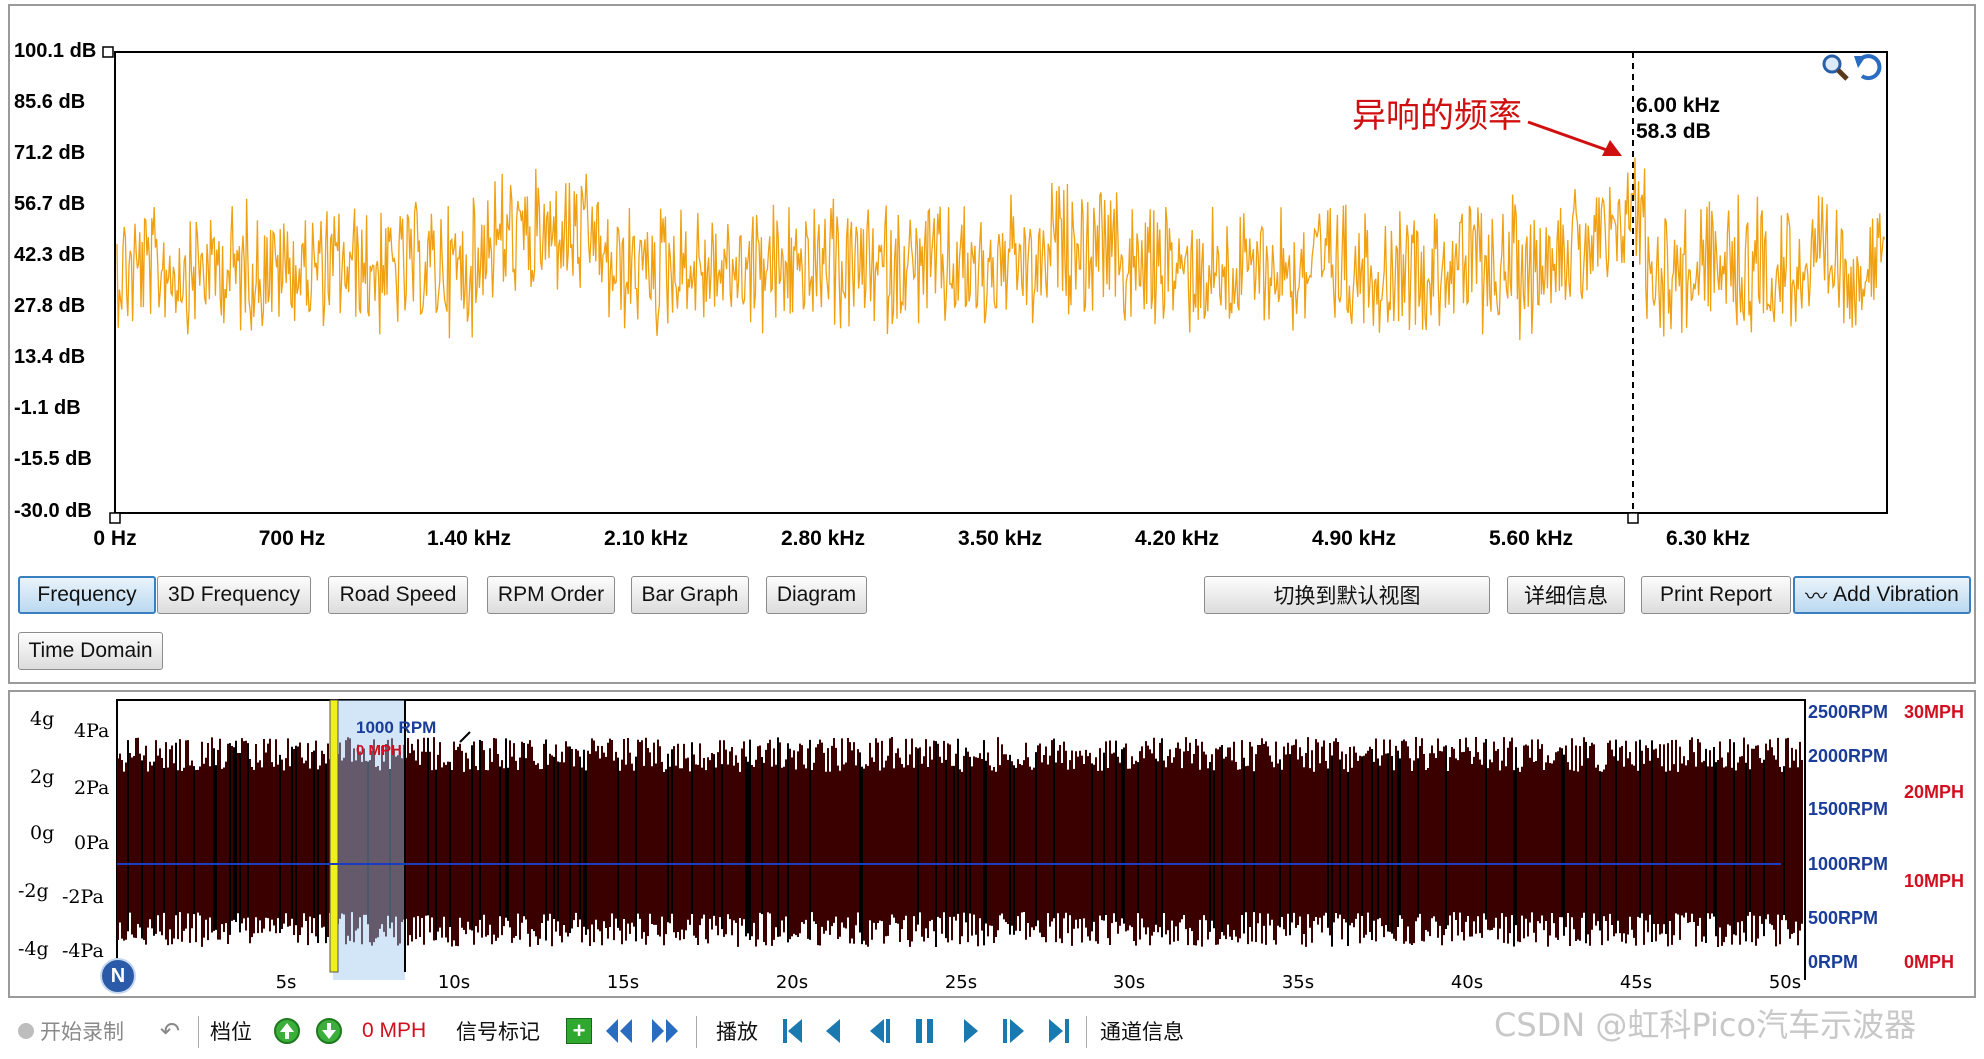  Describe the element at coordinates (1566, 595) in the screenshot. I see `details-button: 详细信息` at that location.